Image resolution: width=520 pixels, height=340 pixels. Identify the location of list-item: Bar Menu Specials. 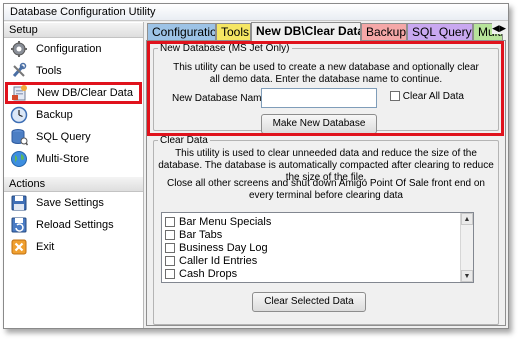
(317, 221).